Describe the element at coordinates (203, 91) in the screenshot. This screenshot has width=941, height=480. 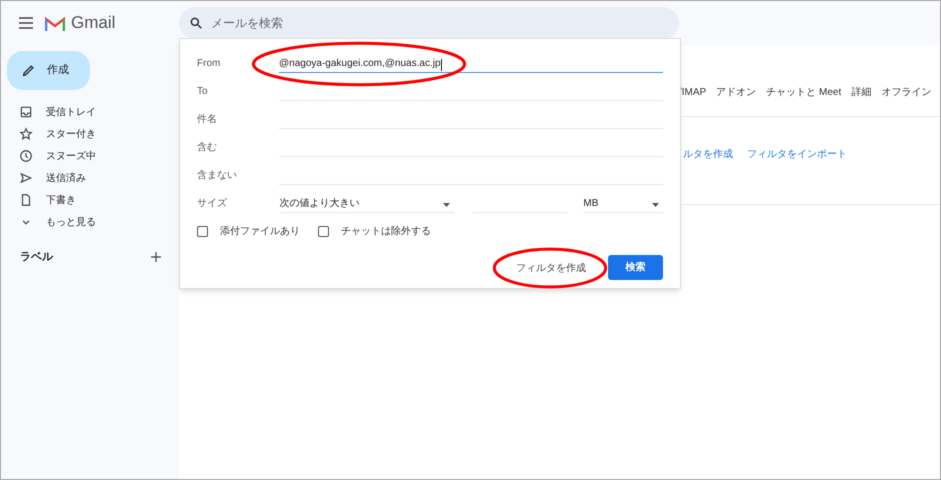
I see `field-label: To` at that location.